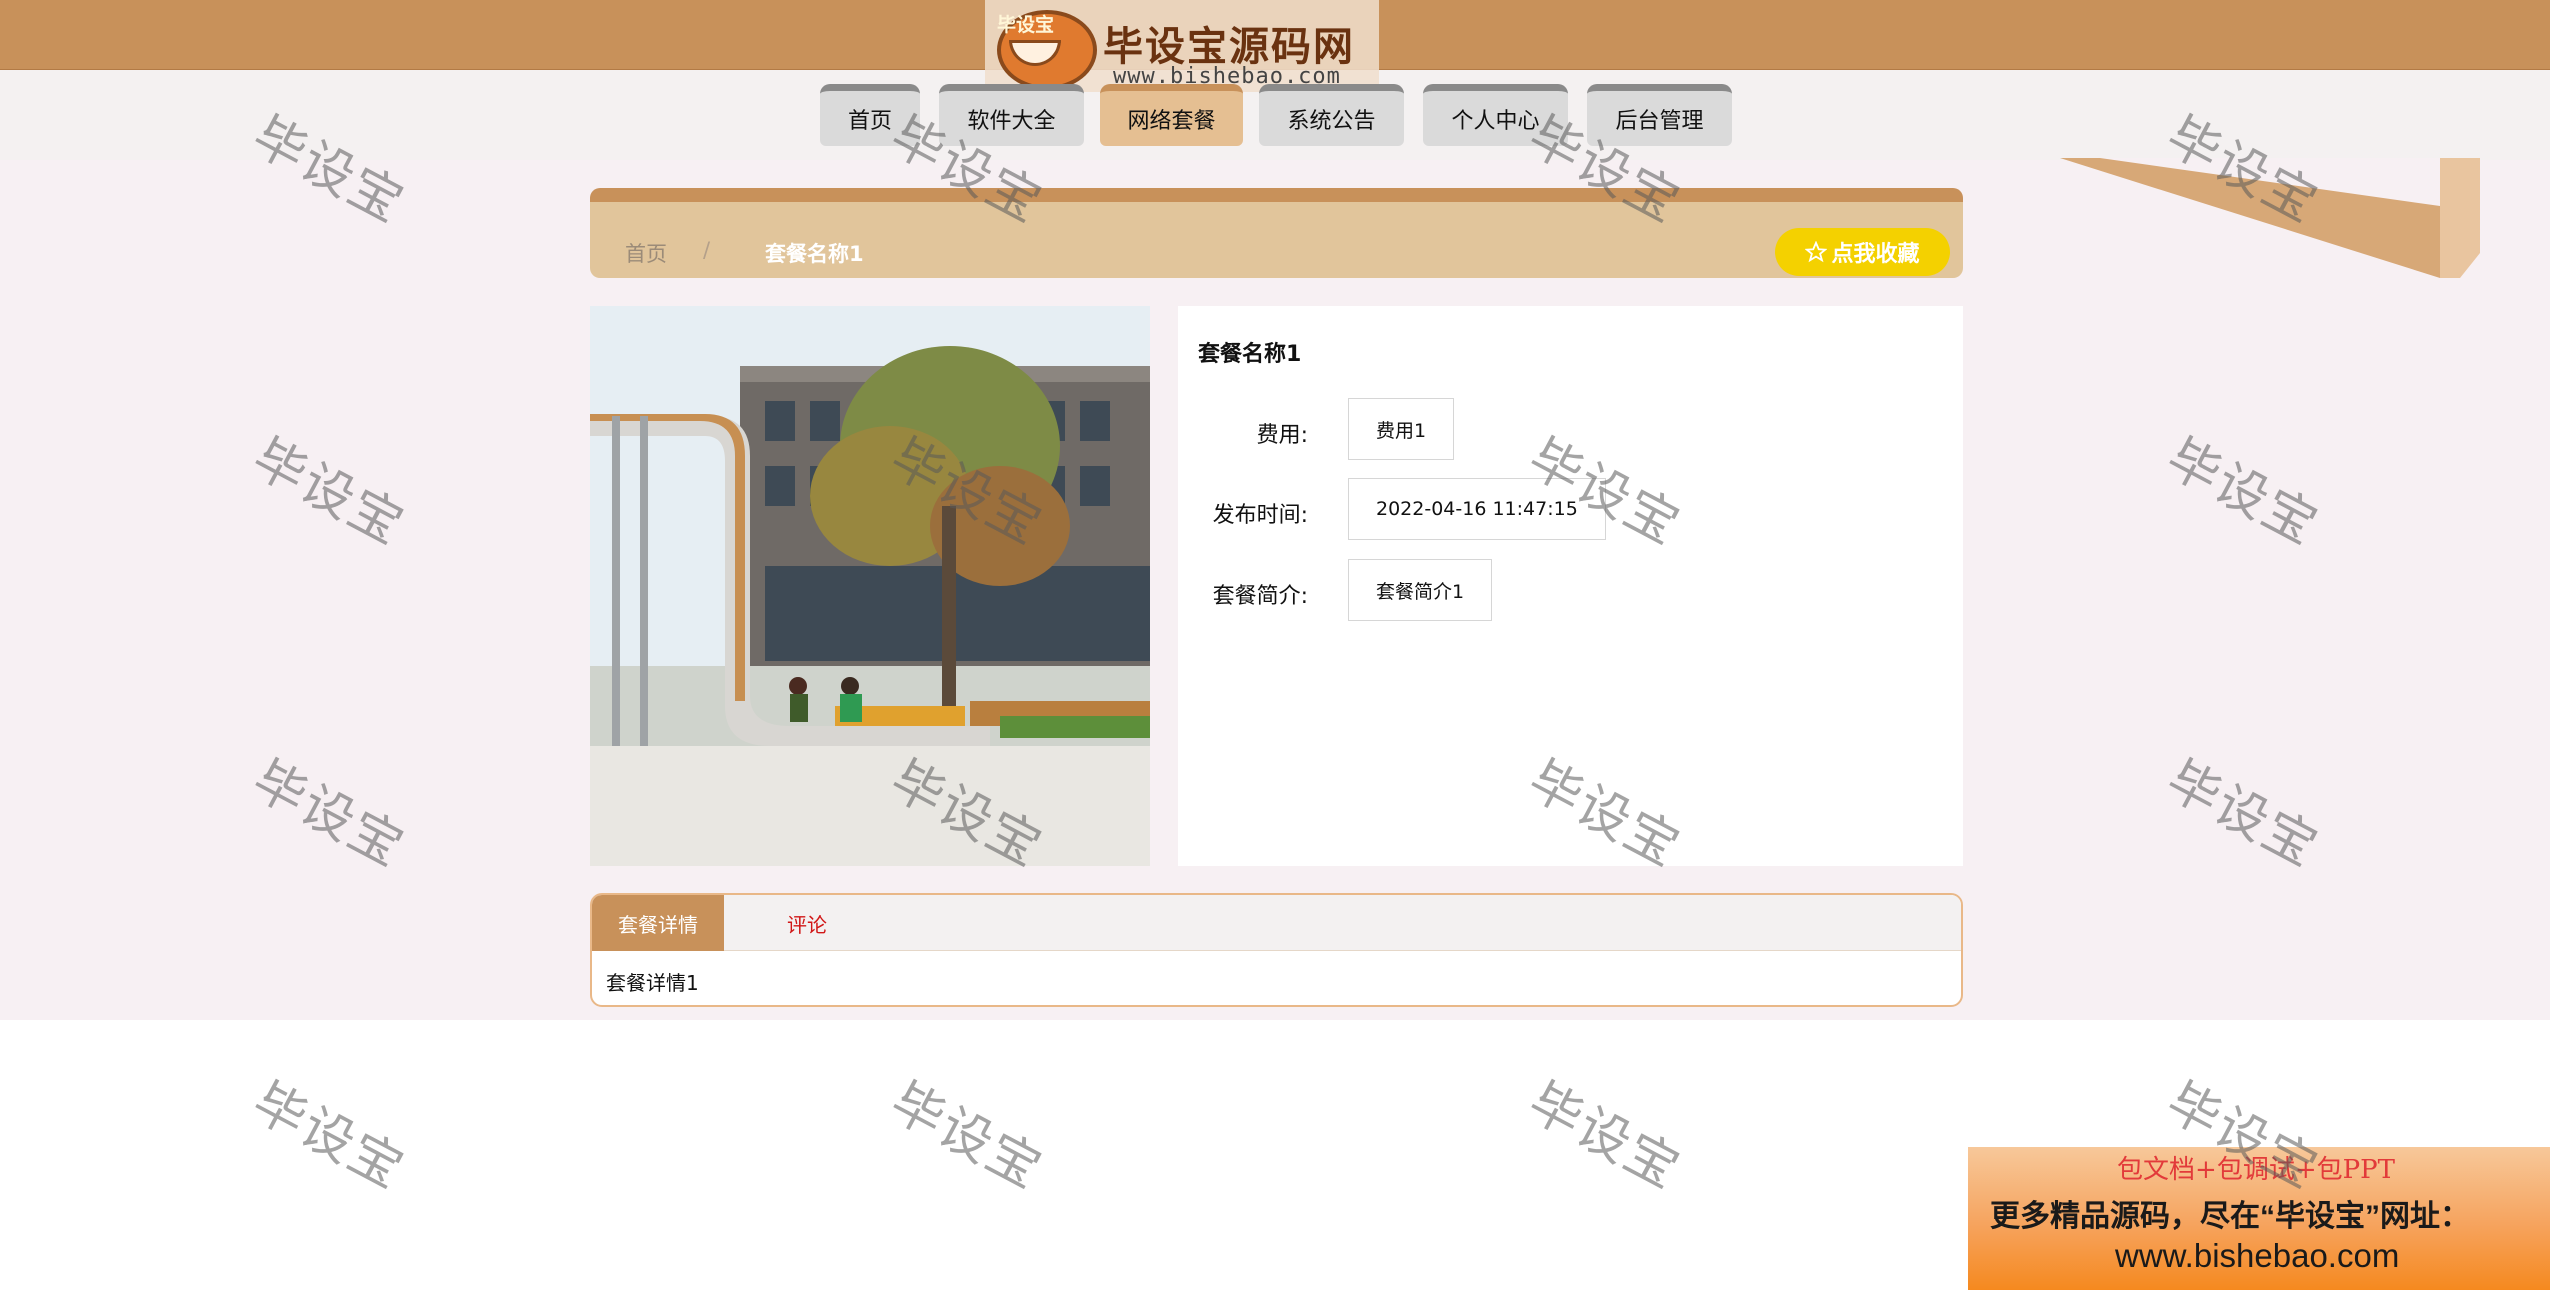  What do you see at coordinates (2270, 218) in the screenshot?
I see `corner-ribbon-decoration` at bounding box center [2270, 218].